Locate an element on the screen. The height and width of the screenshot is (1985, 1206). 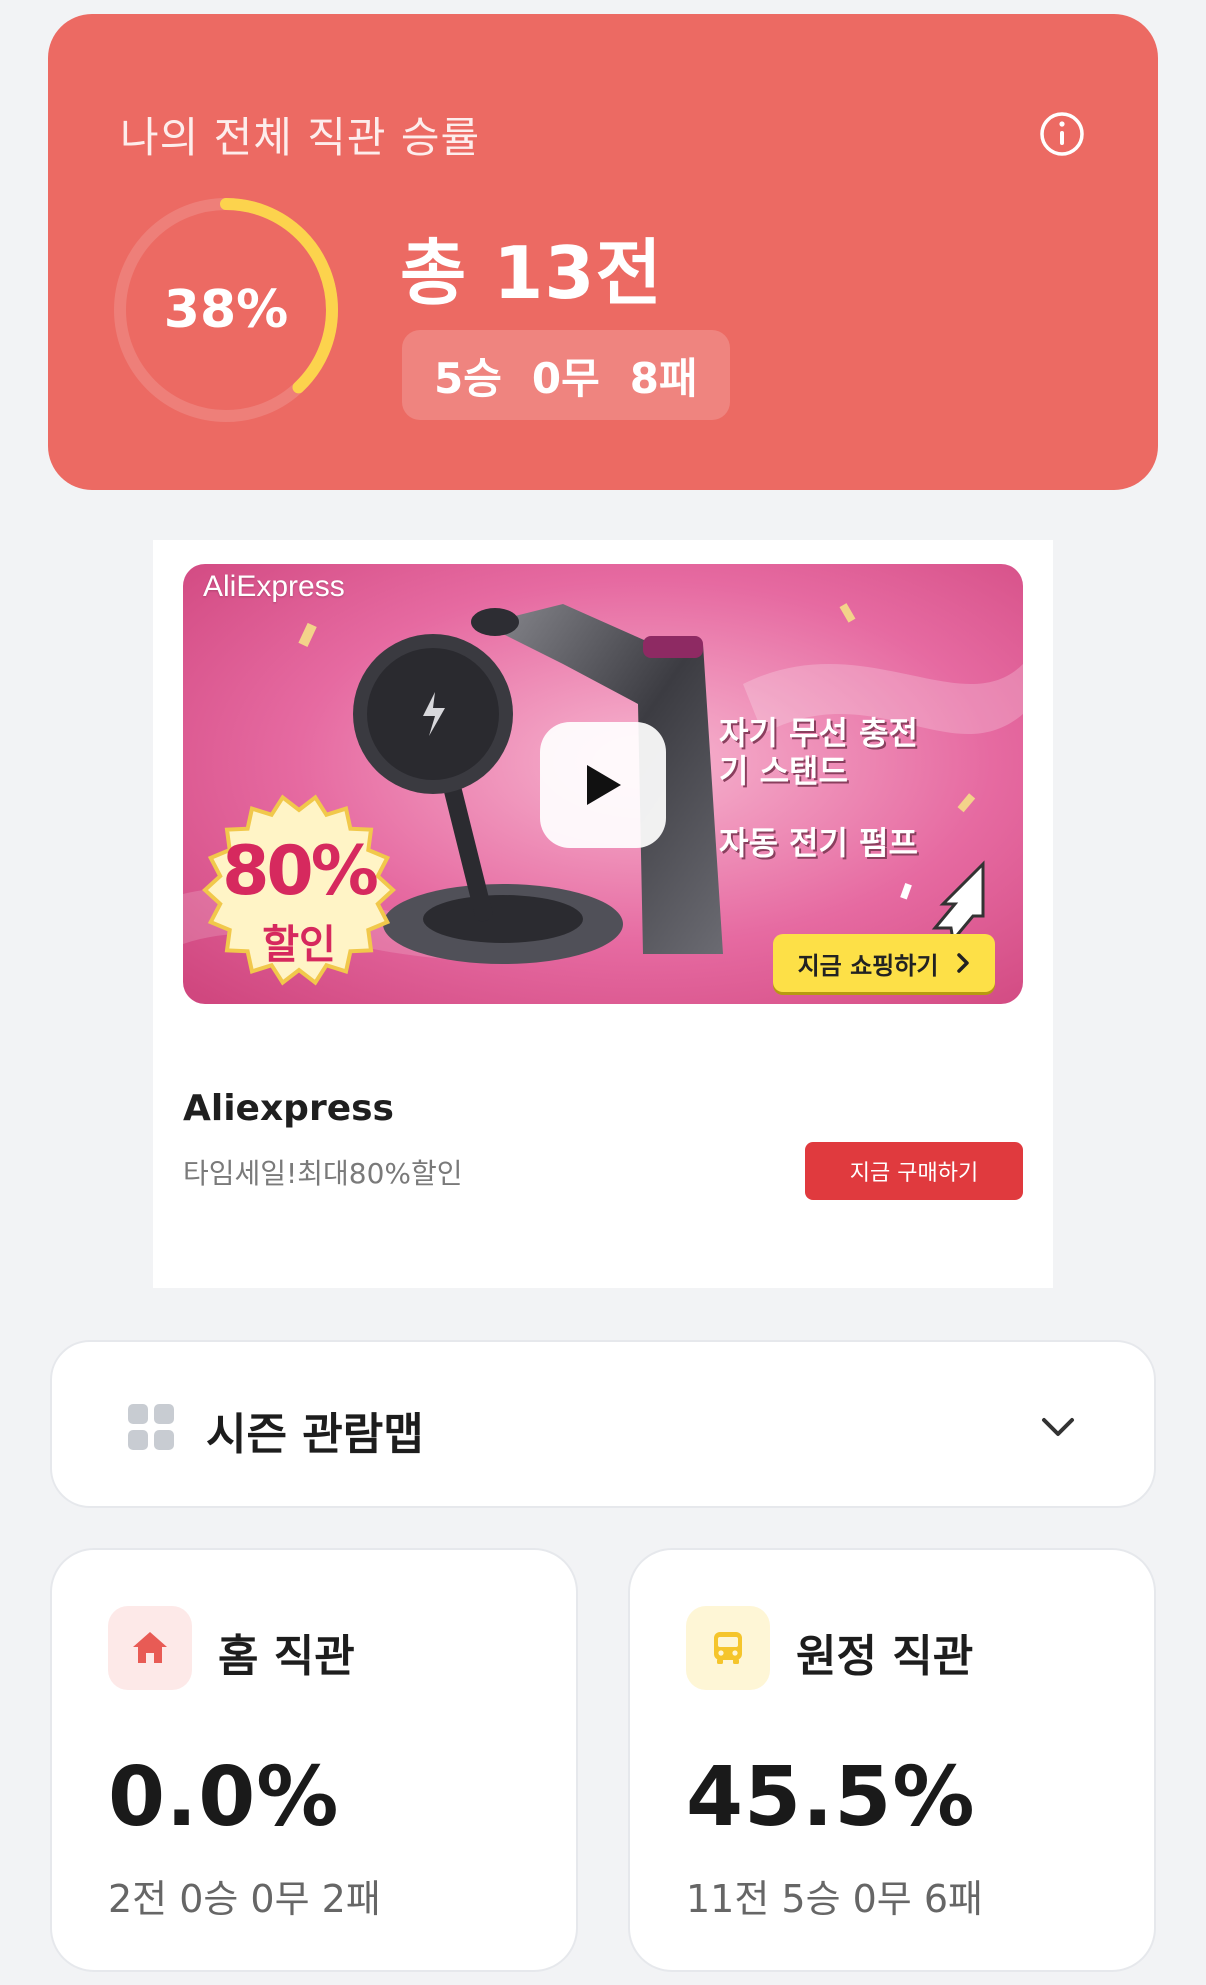
away-stat-title: 원정 직관 is located at coordinates (885, 1656).